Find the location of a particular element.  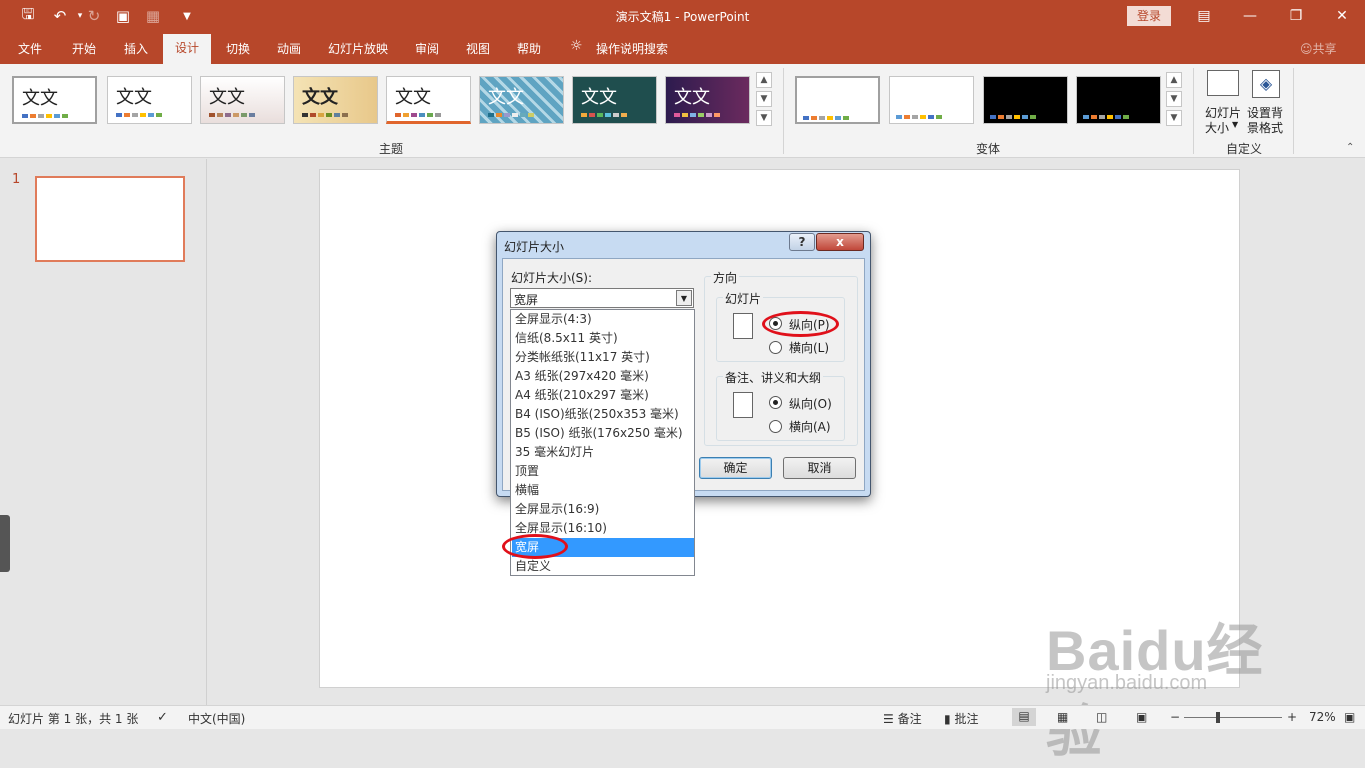

notes-label: 备注 is located at coordinates (909, 719).